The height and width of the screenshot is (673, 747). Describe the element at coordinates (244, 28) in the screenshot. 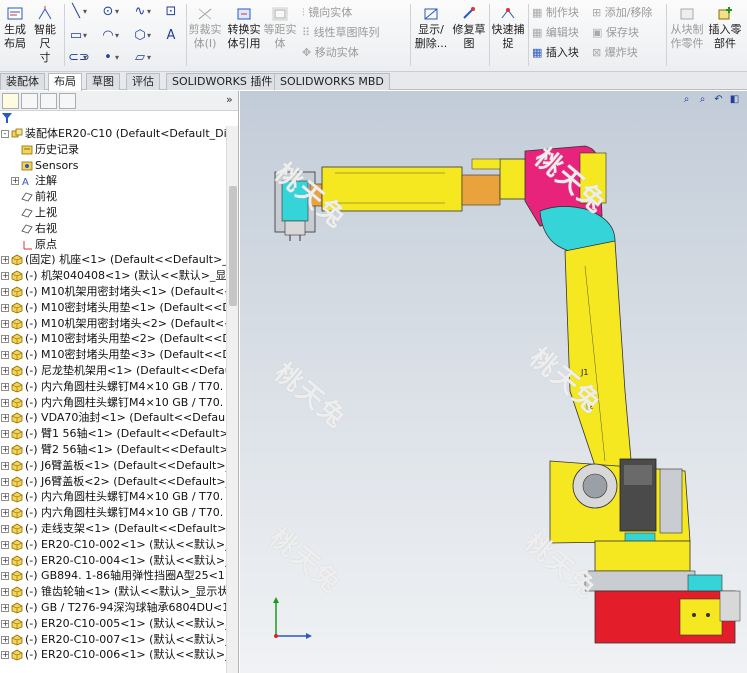

I see `convert-entities-button: 转换实 体引用` at that location.